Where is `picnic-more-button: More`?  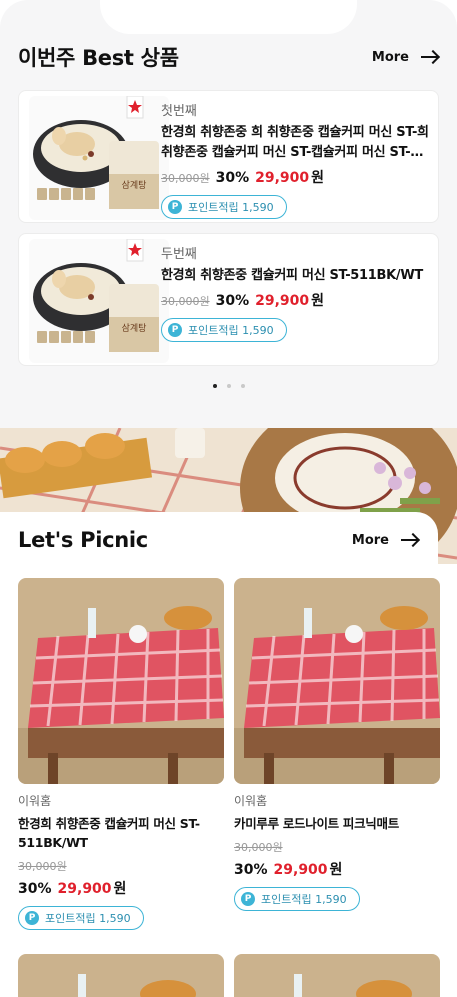 picnic-more-button: More is located at coordinates (385, 540).